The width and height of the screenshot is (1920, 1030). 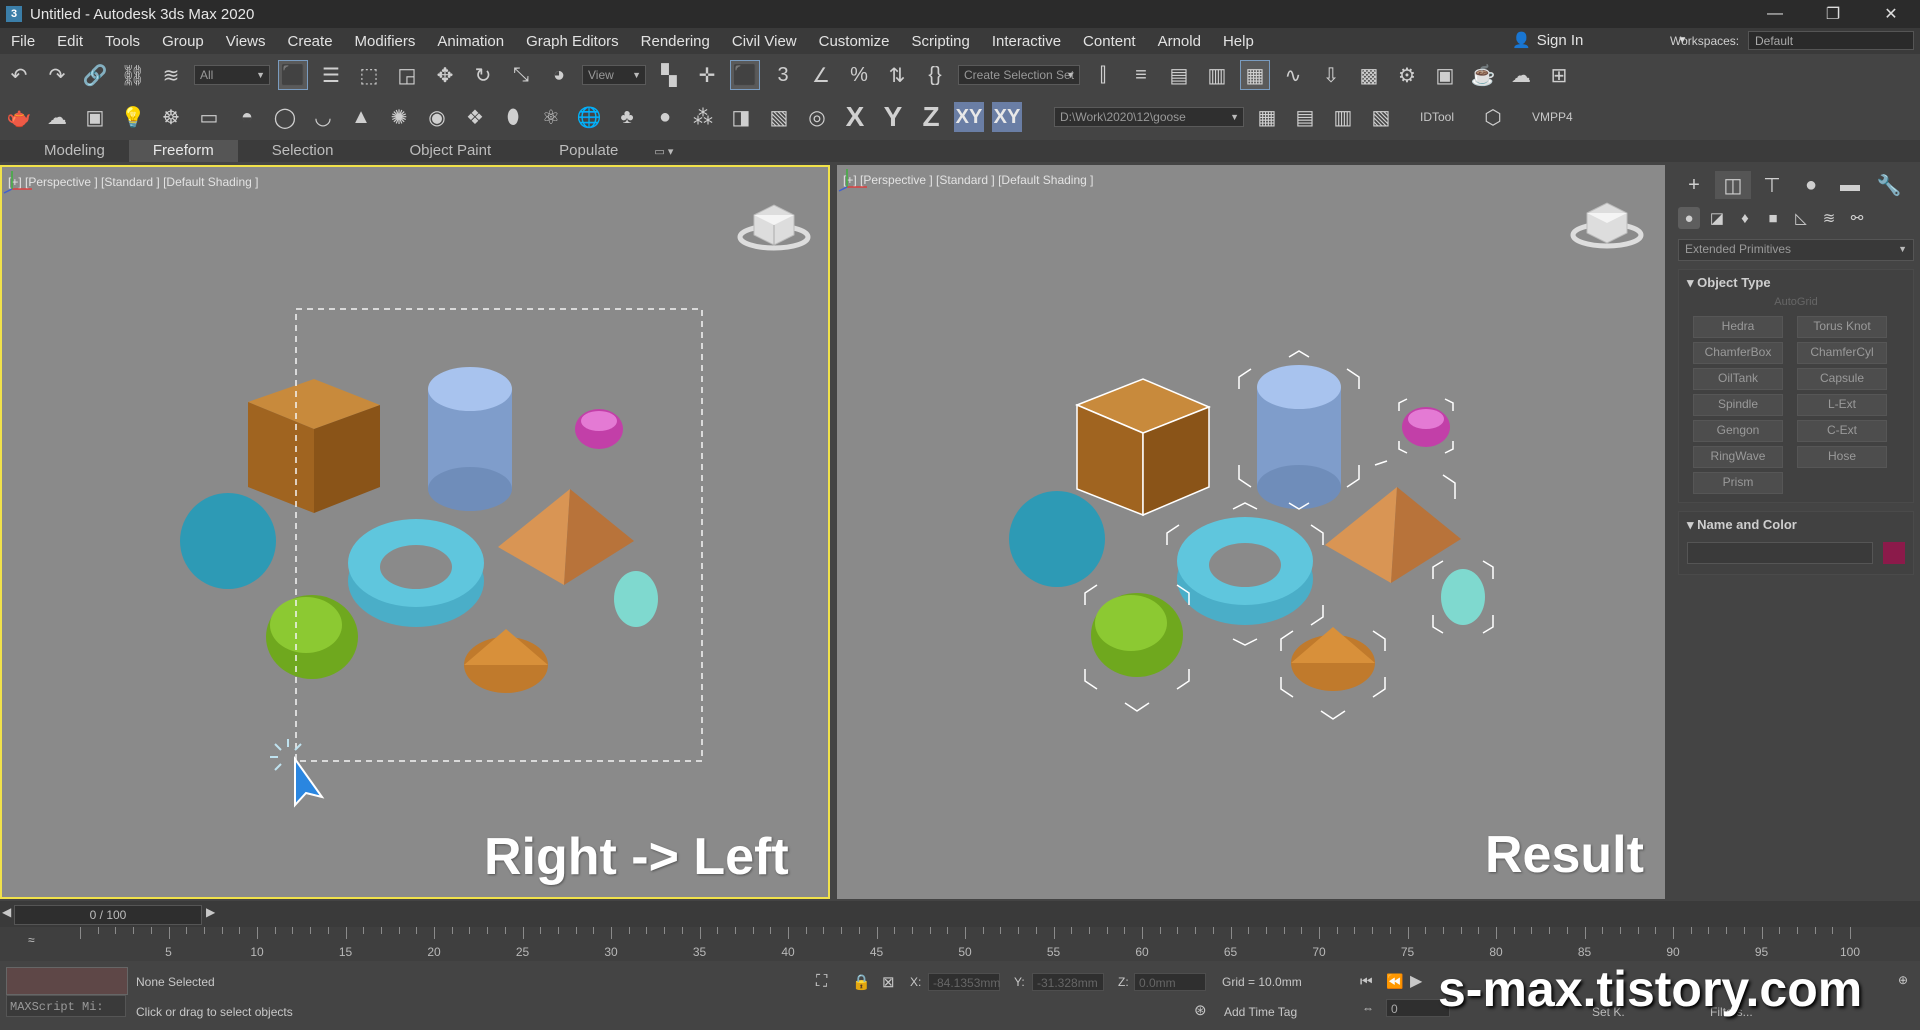 What do you see at coordinates (1068, 982) in the screenshot?
I see `y-coord-field: -31.328mm` at bounding box center [1068, 982].